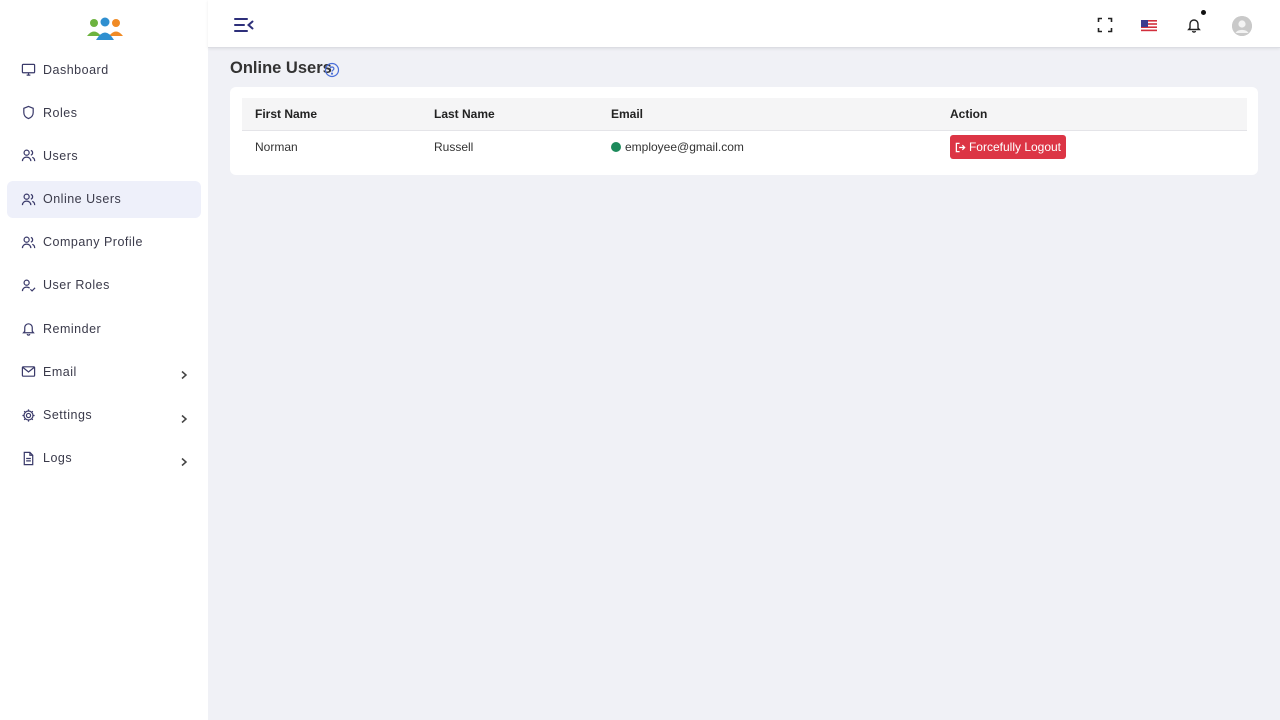 The height and width of the screenshot is (720, 1280). What do you see at coordinates (28, 69) in the screenshot?
I see `monitor-icon` at bounding box center [28, 69].